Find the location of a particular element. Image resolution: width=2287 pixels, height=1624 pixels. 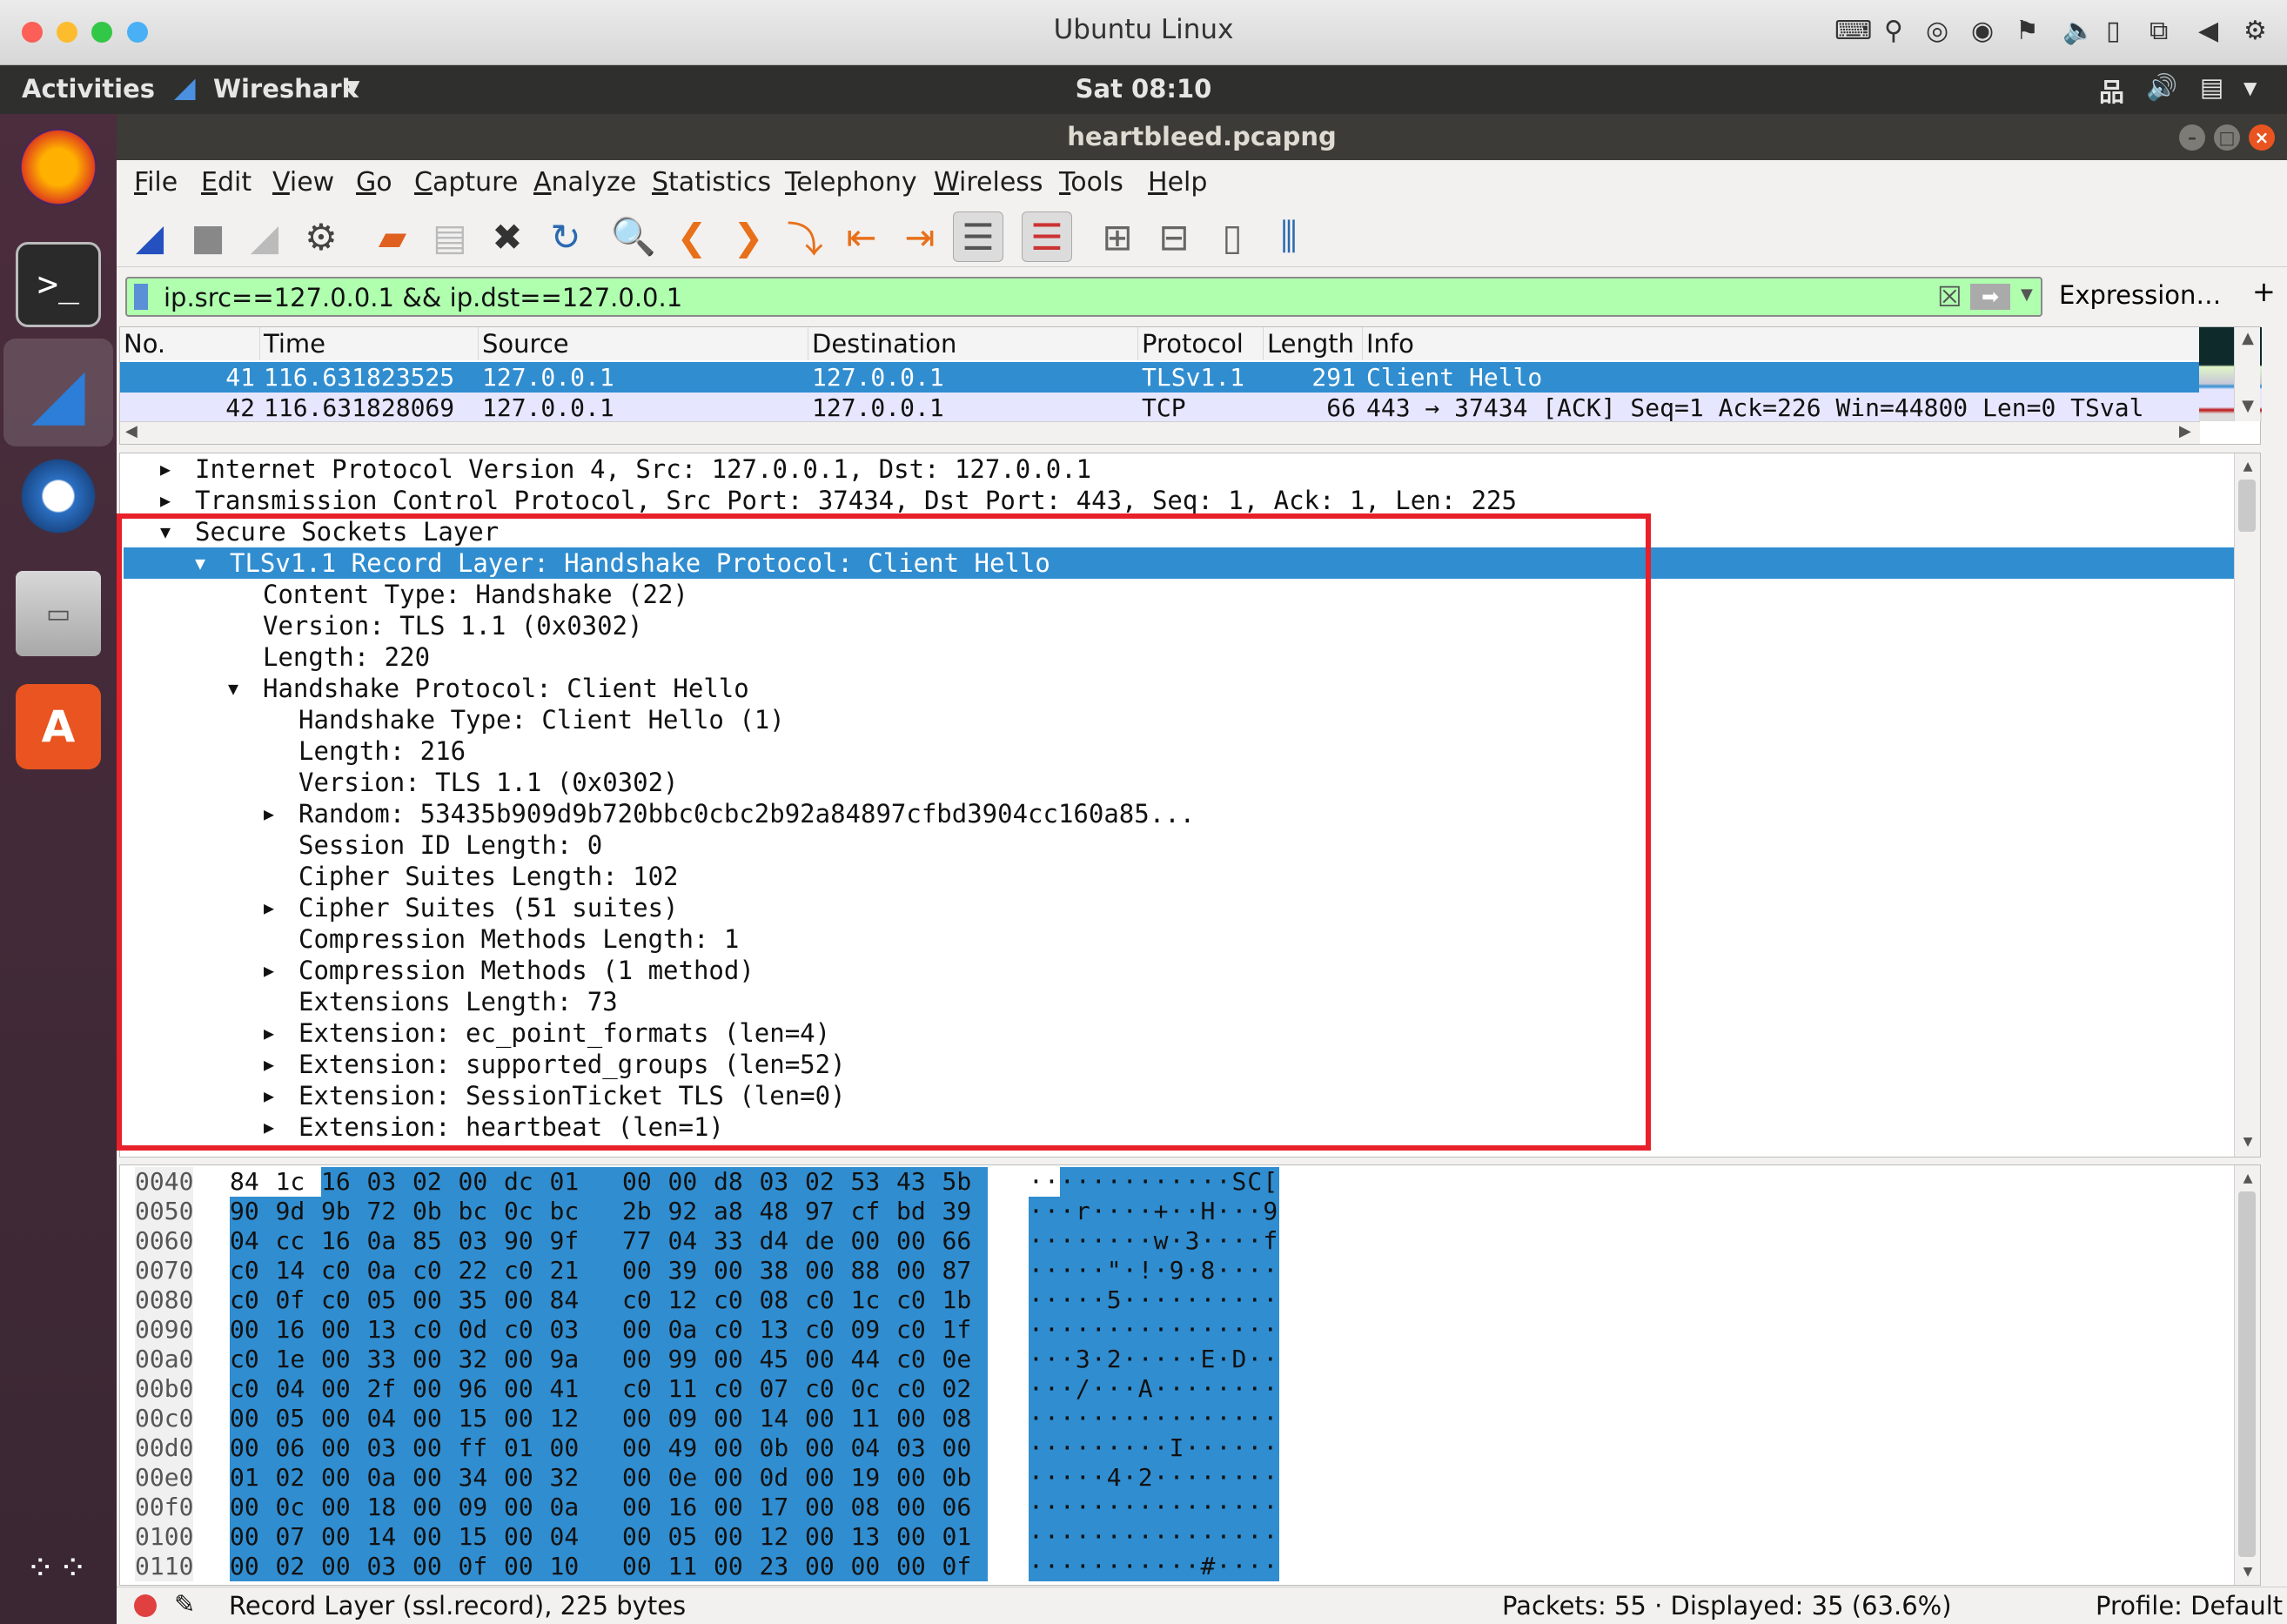

hex-byte: 49 is located at coordinates (690, 1448).